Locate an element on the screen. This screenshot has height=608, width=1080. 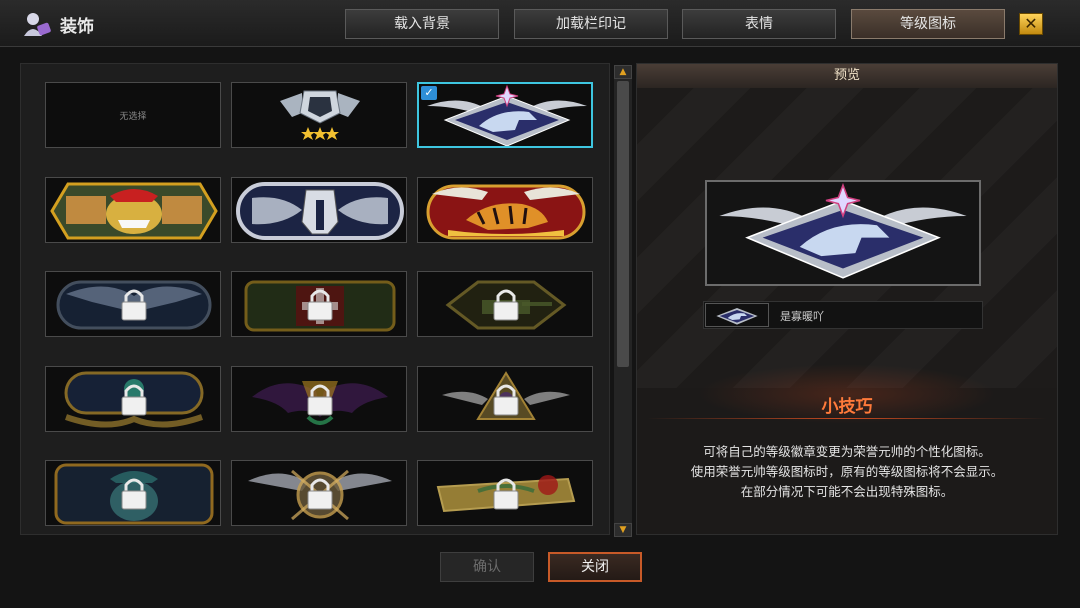
badge-cell-tiger-wings is located at coordinates (505, 210).